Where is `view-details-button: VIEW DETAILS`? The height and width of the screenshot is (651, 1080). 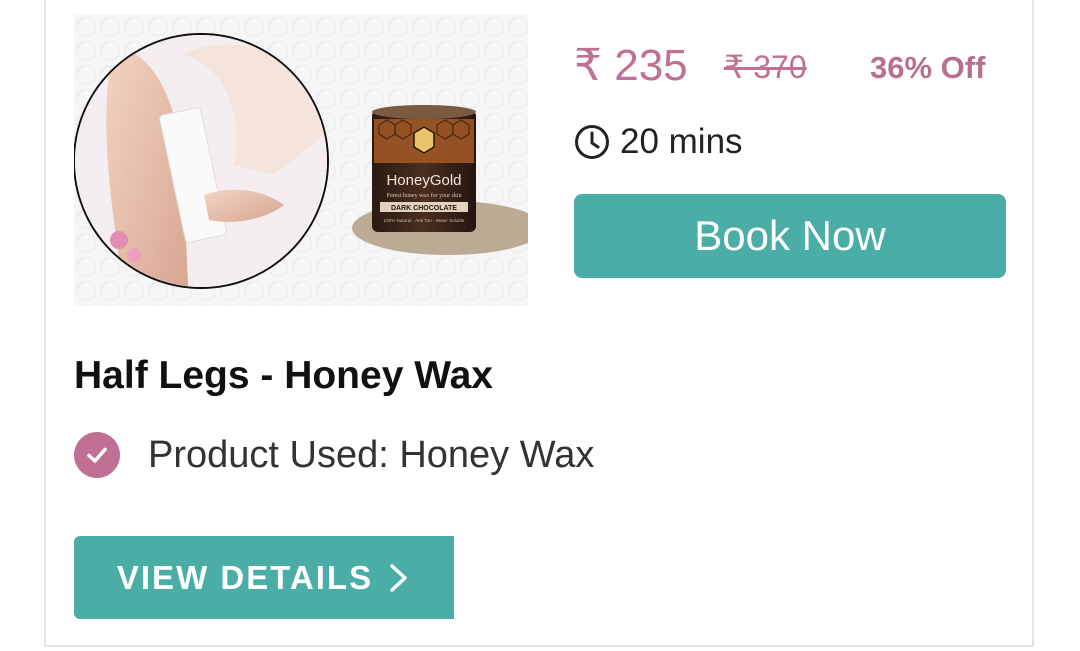 view-details-button: VIEW DETAILS is located at coordinates (264, 577).